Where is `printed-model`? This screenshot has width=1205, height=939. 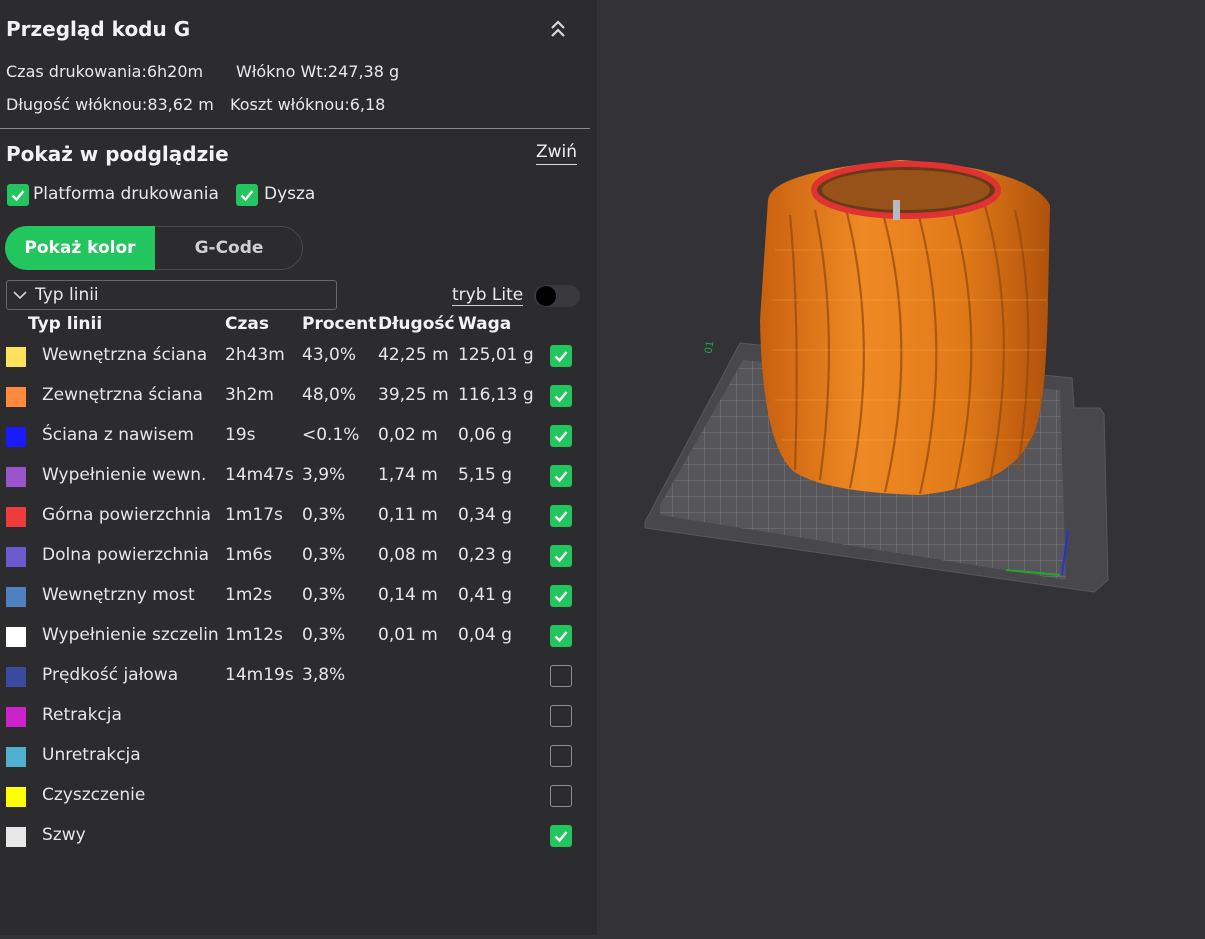 printed-model is located at coordinates (905, 327).